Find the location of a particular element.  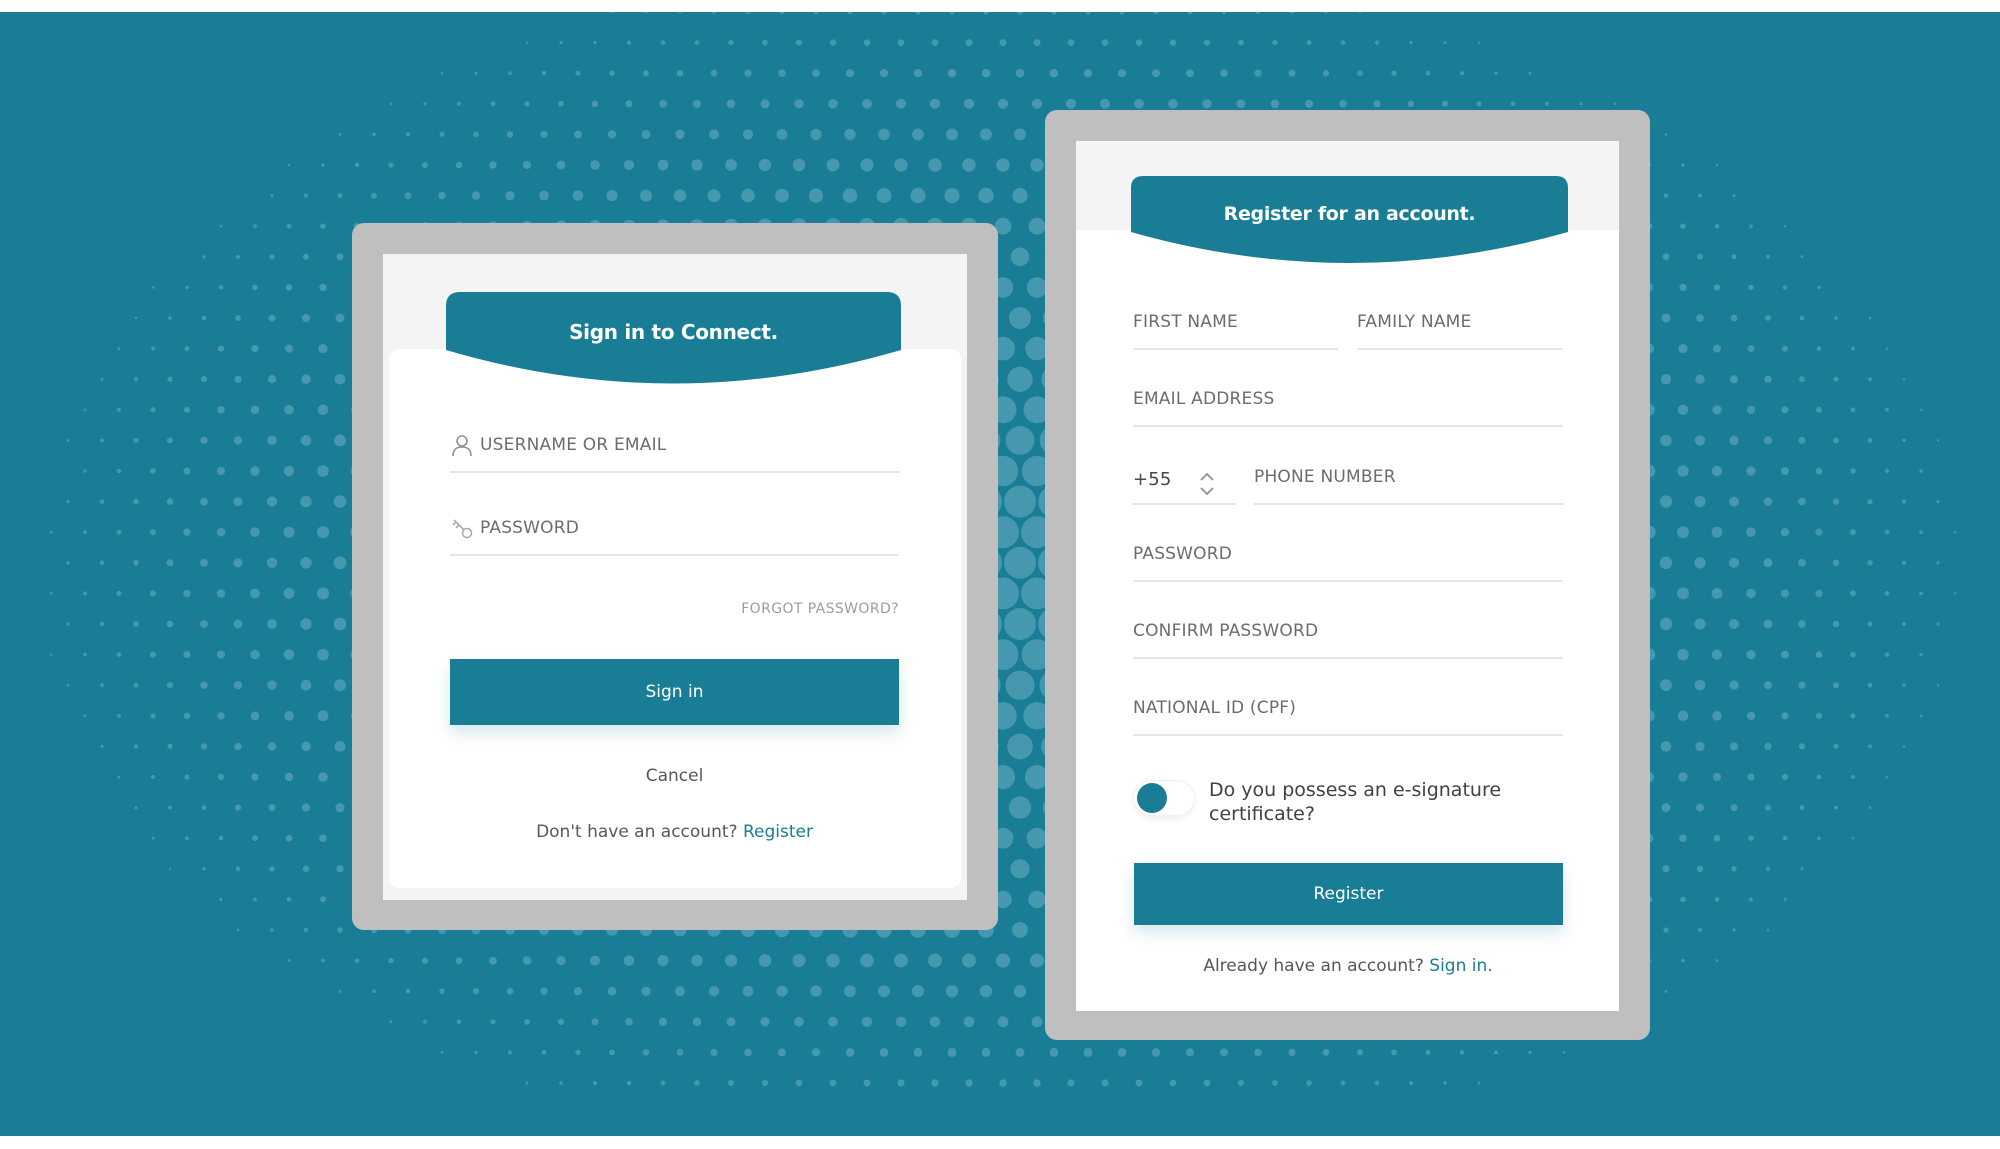

password-field: PASSWORD is located at coordinates (674, 533).